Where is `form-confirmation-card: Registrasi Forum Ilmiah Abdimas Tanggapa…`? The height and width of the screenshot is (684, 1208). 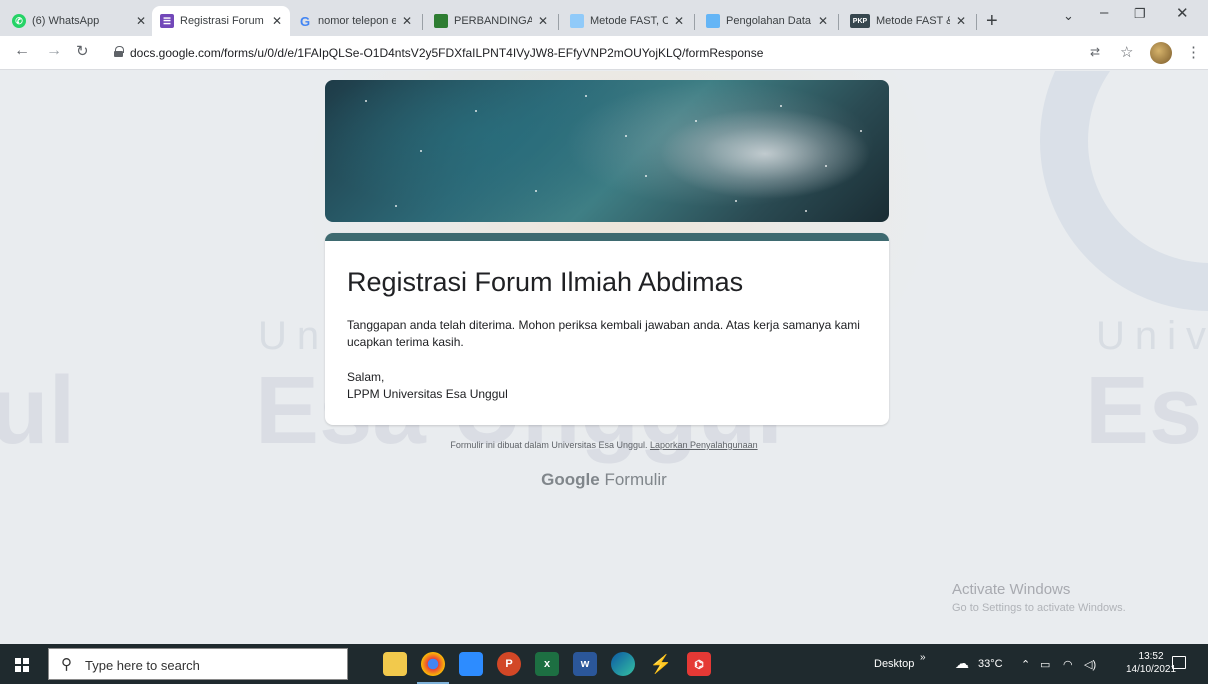 form-confirmation-card: Registrasi Forum Ilmiah Abdimas Tanggapa… is located at coordinates (607, 329).